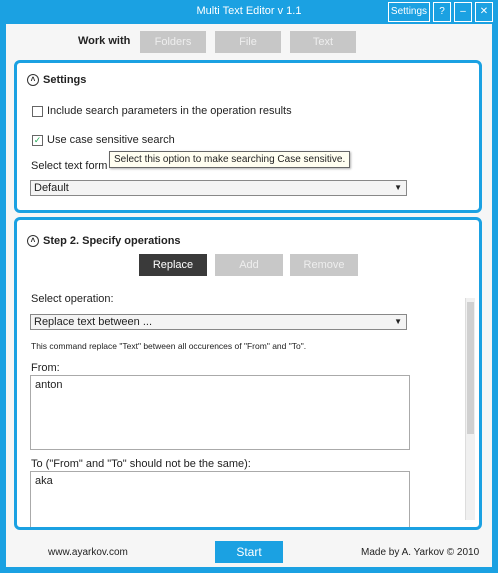 The height and width of the screenshot is (573, 498). What do you see at coordinates (324, 265) in the screenshot?
I see `remove-button: Remove` at bounding box center [324, 265].